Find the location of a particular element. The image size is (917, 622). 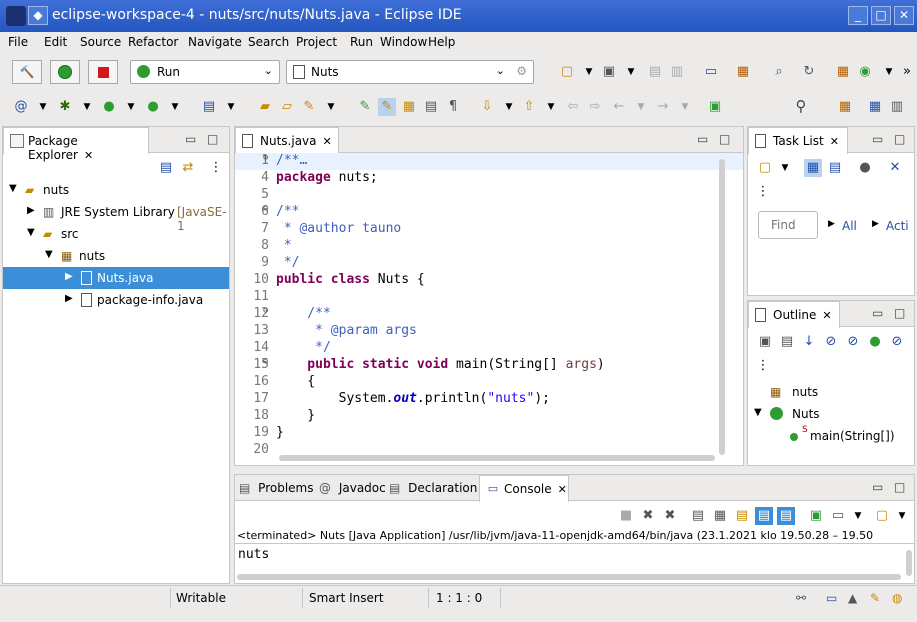

scroll-lock-icon: ▦ is located at coordinates (720, 516).